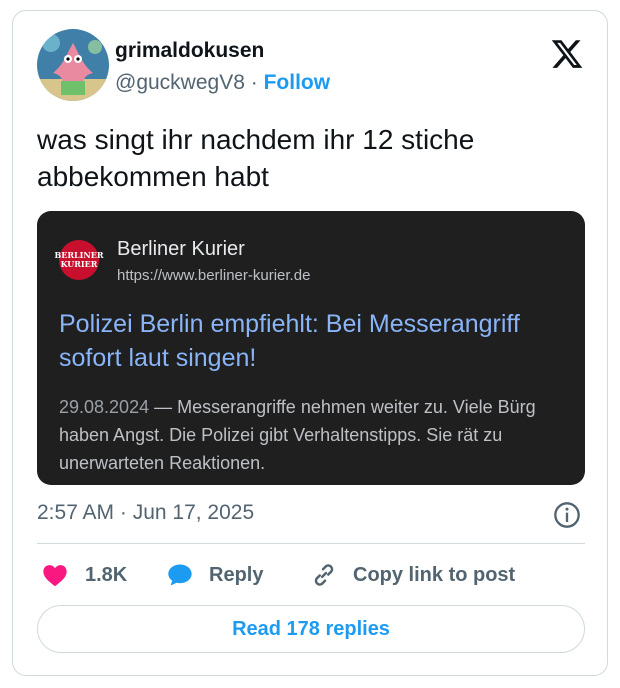 The width and height of the screenshot is (620, 688). Describe the element at coordinates (324, 575) in the screenshot. I see `link-icon` at that location.